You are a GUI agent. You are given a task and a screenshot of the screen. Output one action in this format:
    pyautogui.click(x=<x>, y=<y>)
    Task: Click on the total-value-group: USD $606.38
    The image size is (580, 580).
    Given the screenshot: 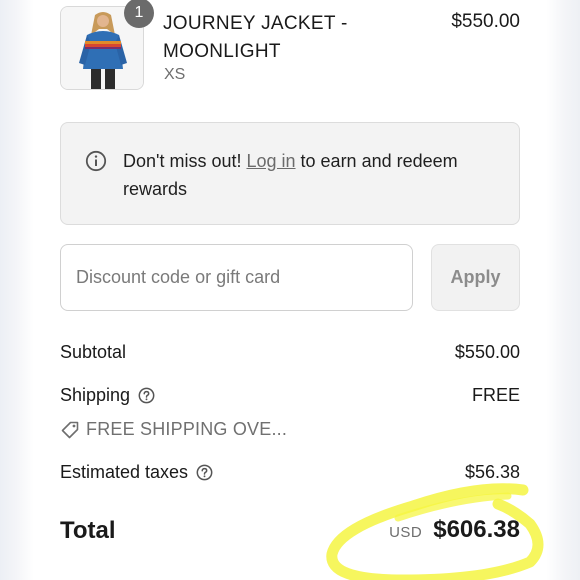 What is the action you would take?
    pyautogui.click(x=454, y=530)
    